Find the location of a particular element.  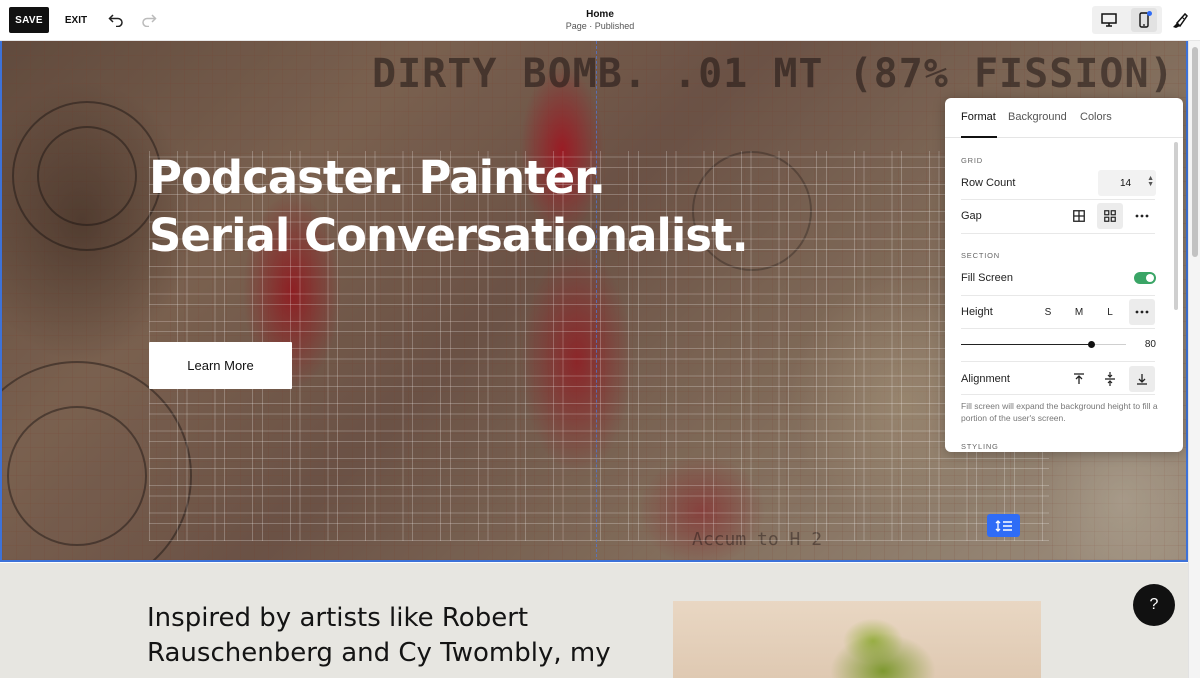

undo-icon is located at coordinates (116, 20).